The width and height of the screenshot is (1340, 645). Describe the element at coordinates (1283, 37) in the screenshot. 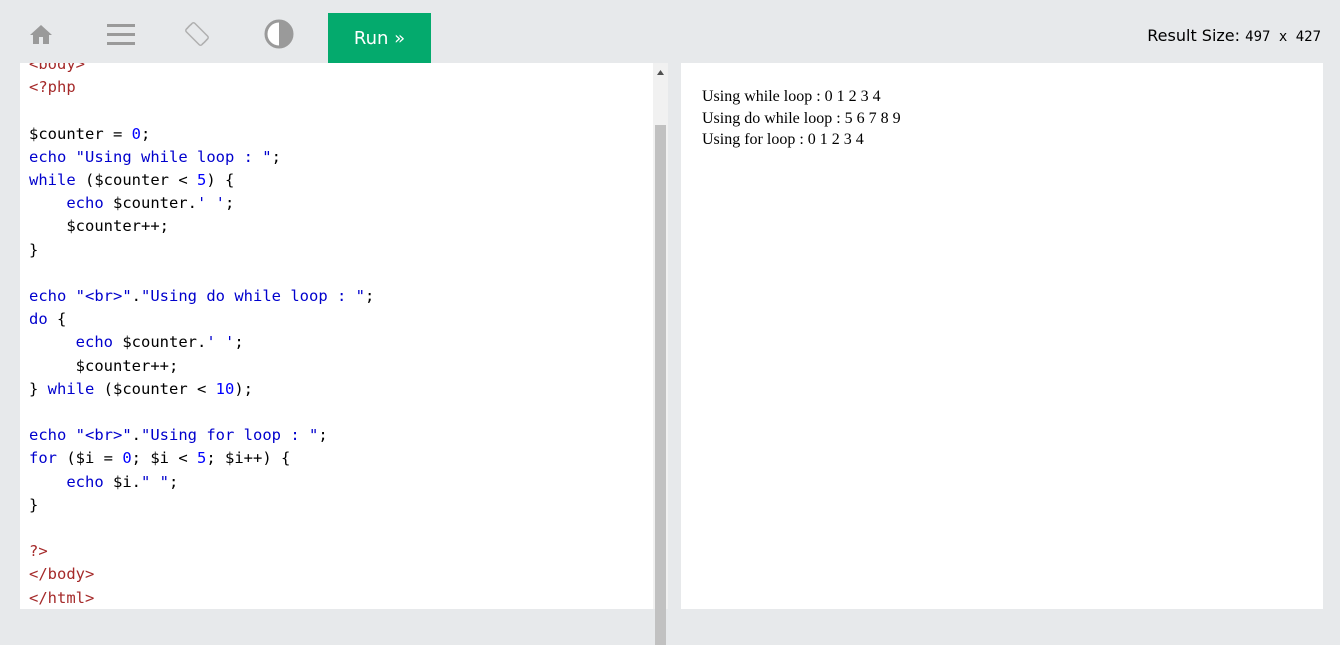

I see `result-size-value: 497 x 427` at that location.